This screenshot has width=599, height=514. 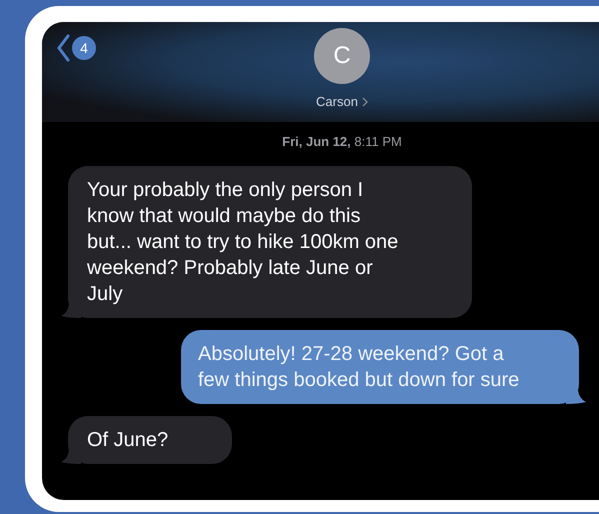 I want to click on back-button: 4, so click(x=76, y=48).